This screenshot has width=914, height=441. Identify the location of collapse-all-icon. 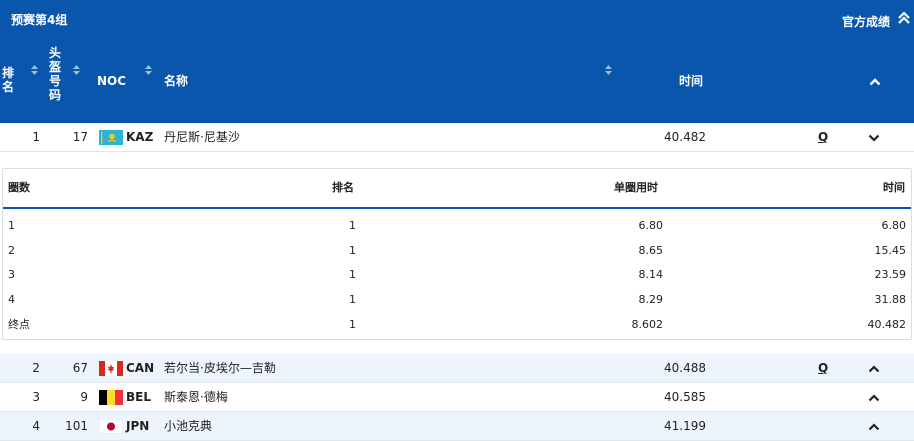
(904, 17).